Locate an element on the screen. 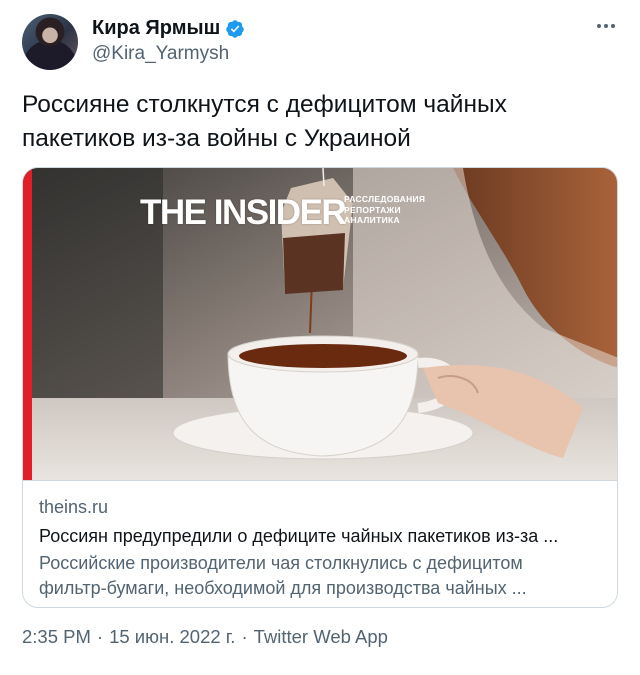  card-domain: theins.ru is located at coordinates (74, 507).